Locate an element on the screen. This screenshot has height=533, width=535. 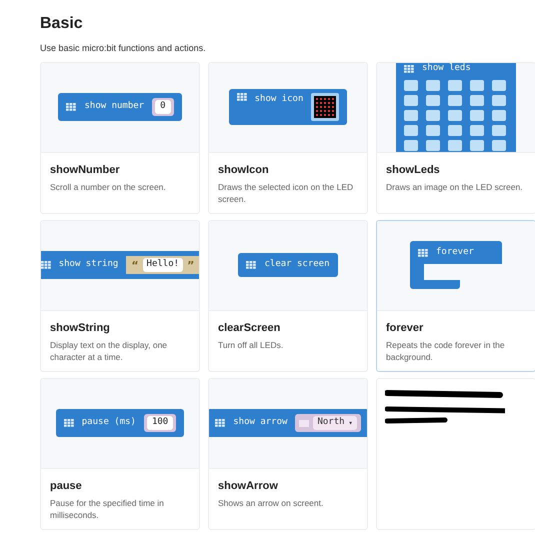
block-label: forever is located at coordinates (455, 252).